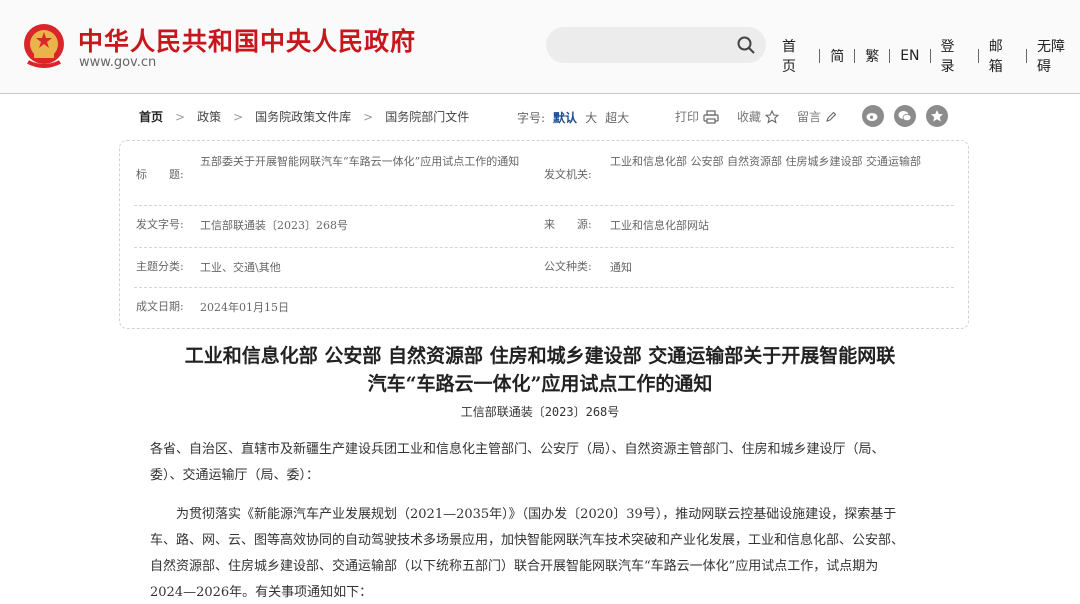 This screenshot has width=1080, height=604. I want to click on top-nav: 首页 简 繁 EN 登录 邮箱 无障碍, so click(930, 56).